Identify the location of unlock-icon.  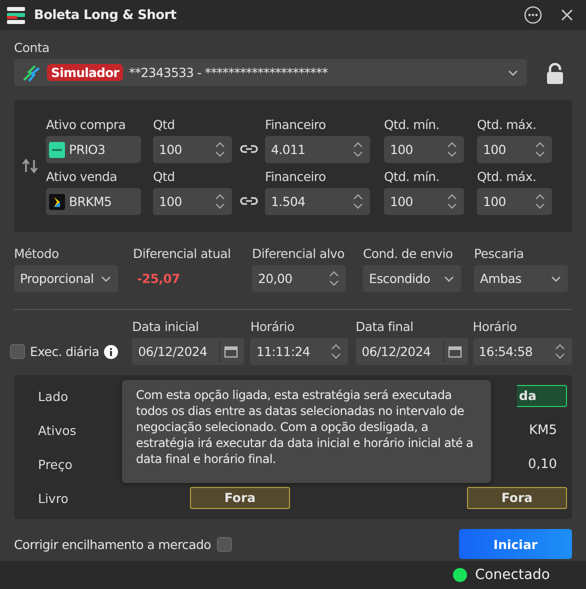
(555, 73).